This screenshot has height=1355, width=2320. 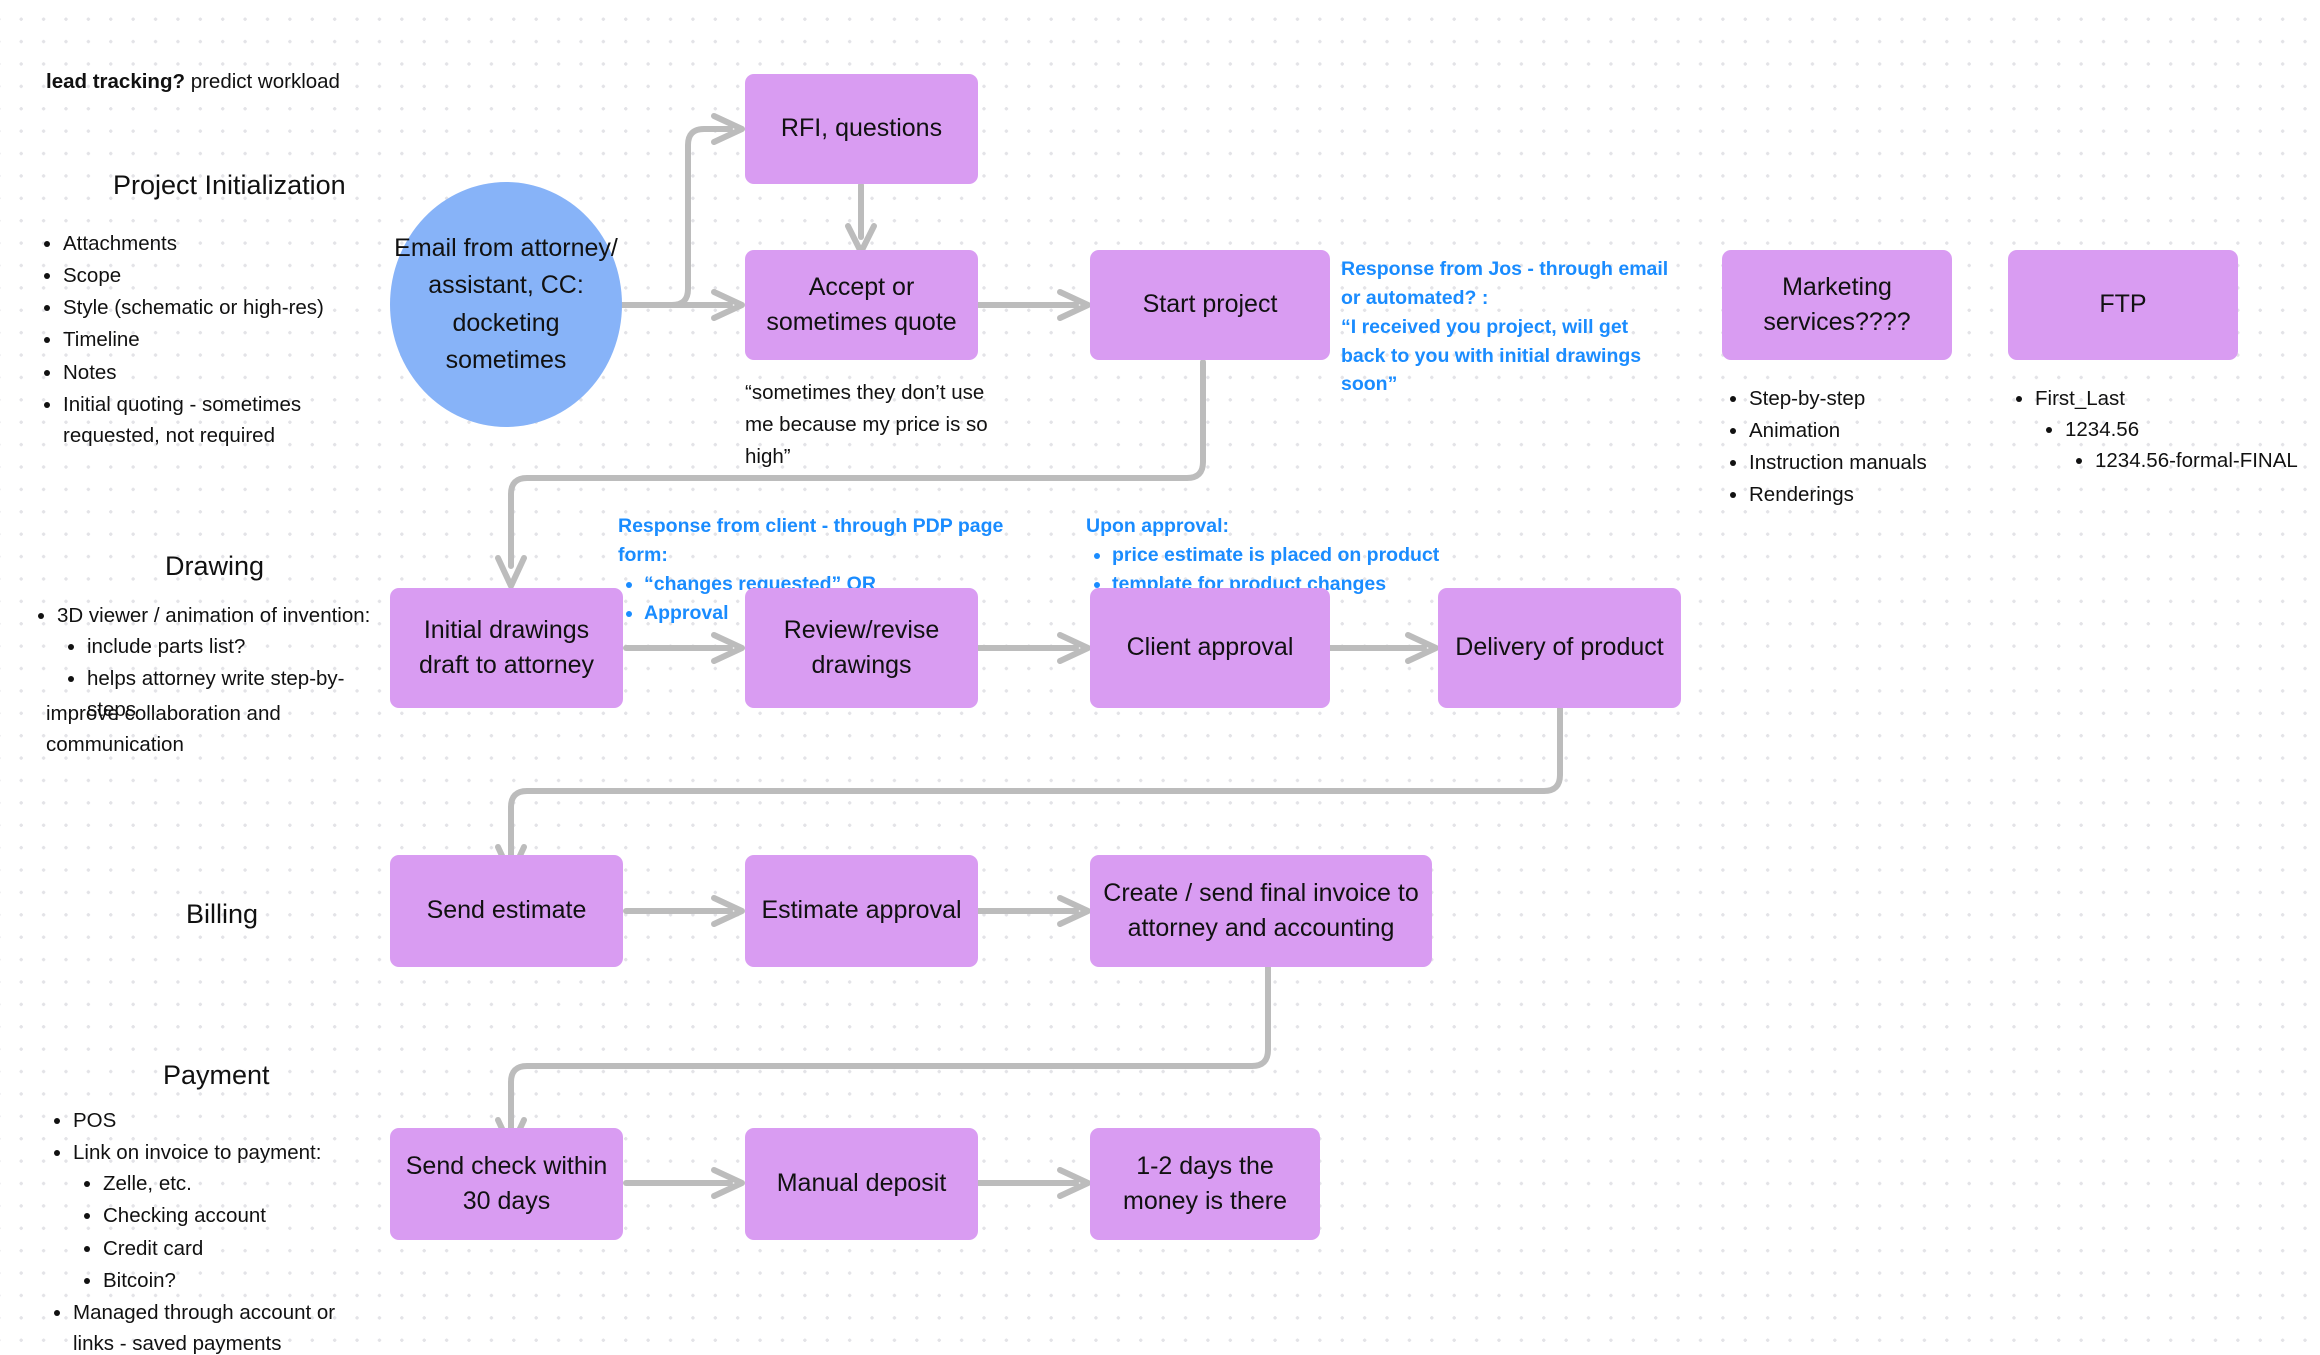 I want to click on node-estimate-approval: Estimate approval, so click(x=861, y=911).